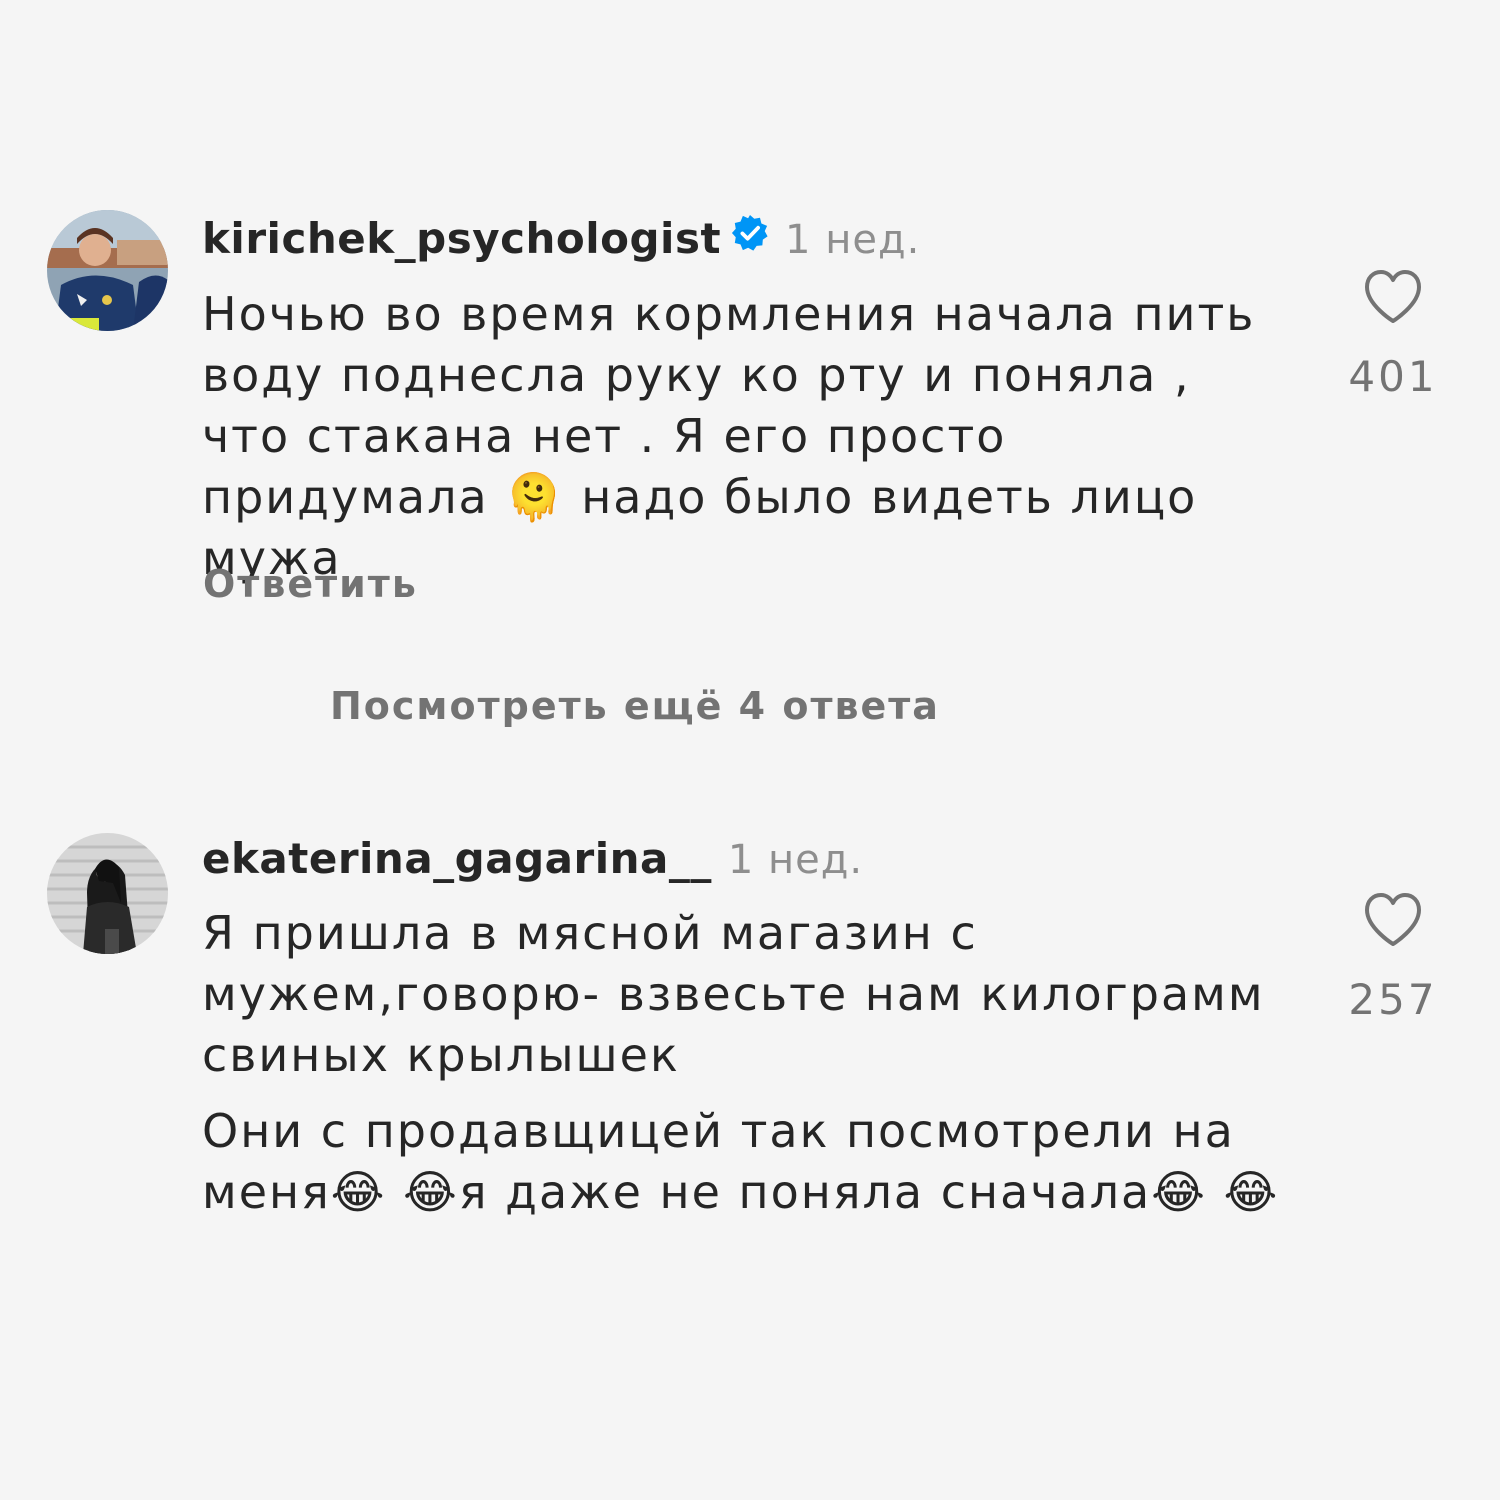  What do you see at coordinates (461, 238) in the screenshot?
I see `username: kirichek_psychologist` at bounding box center [461, 238].